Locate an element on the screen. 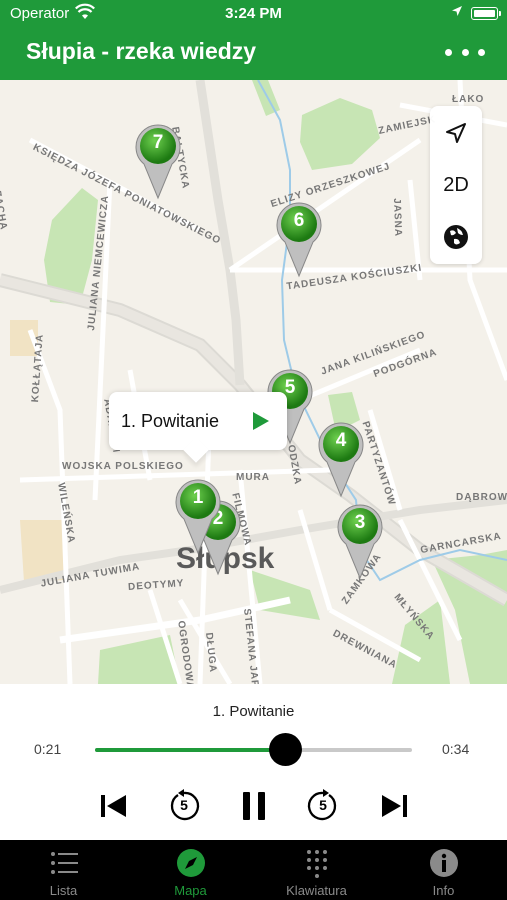  elapsed-time: 0:21 is located at coordinates (48, 749).